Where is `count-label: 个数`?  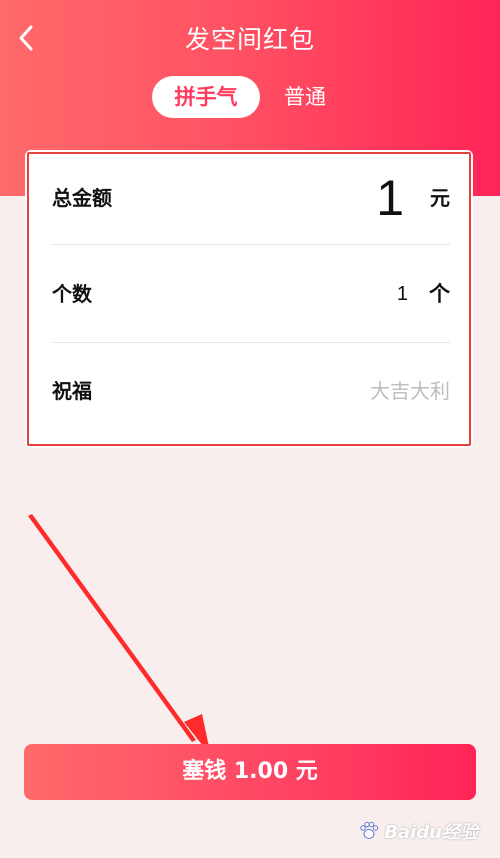 count-label: 个数 is located at coordinates (72, 294).